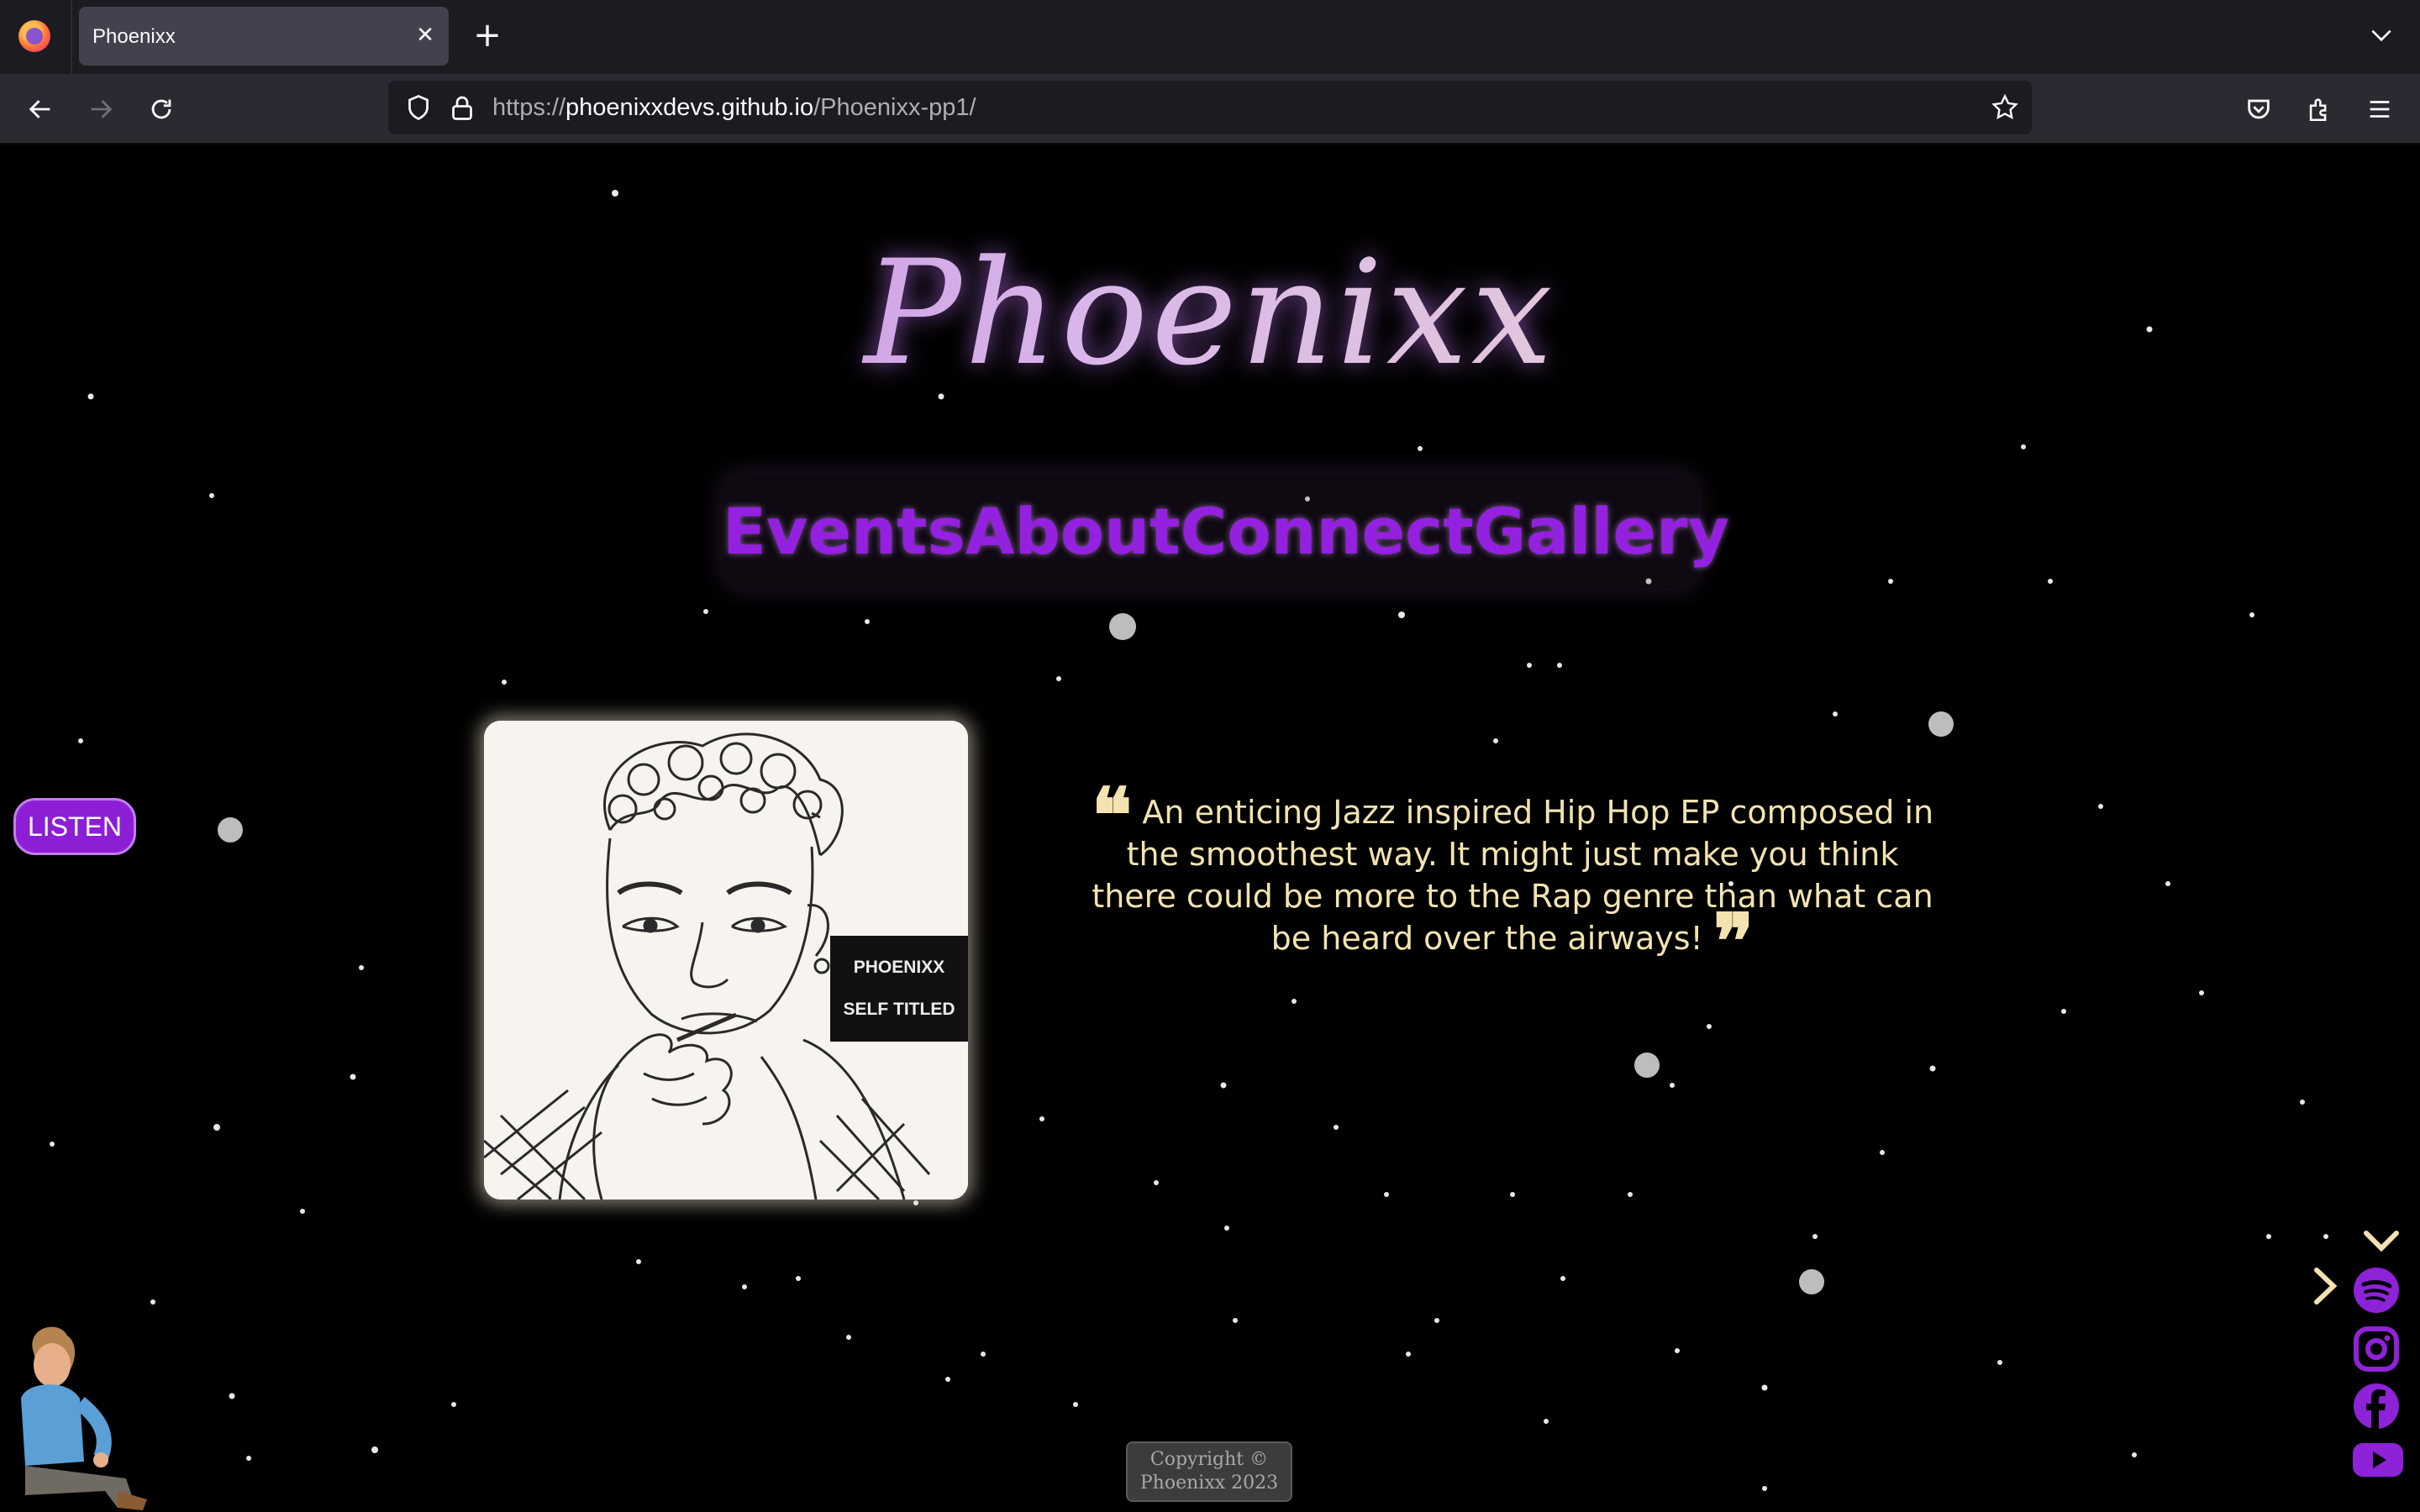 The image size is (2420, 1512). Describe the element at coordinates (2376, 1292) in the screenshot. I see `spotify-icon` at that location.